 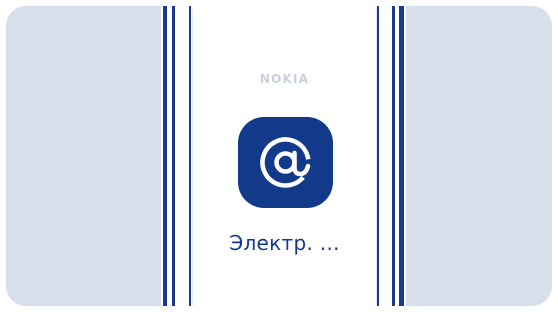 What do you see at coordinates (190, 156) in the screenshot?
I see `screen-edge-left` at bounding box center [190, 156].